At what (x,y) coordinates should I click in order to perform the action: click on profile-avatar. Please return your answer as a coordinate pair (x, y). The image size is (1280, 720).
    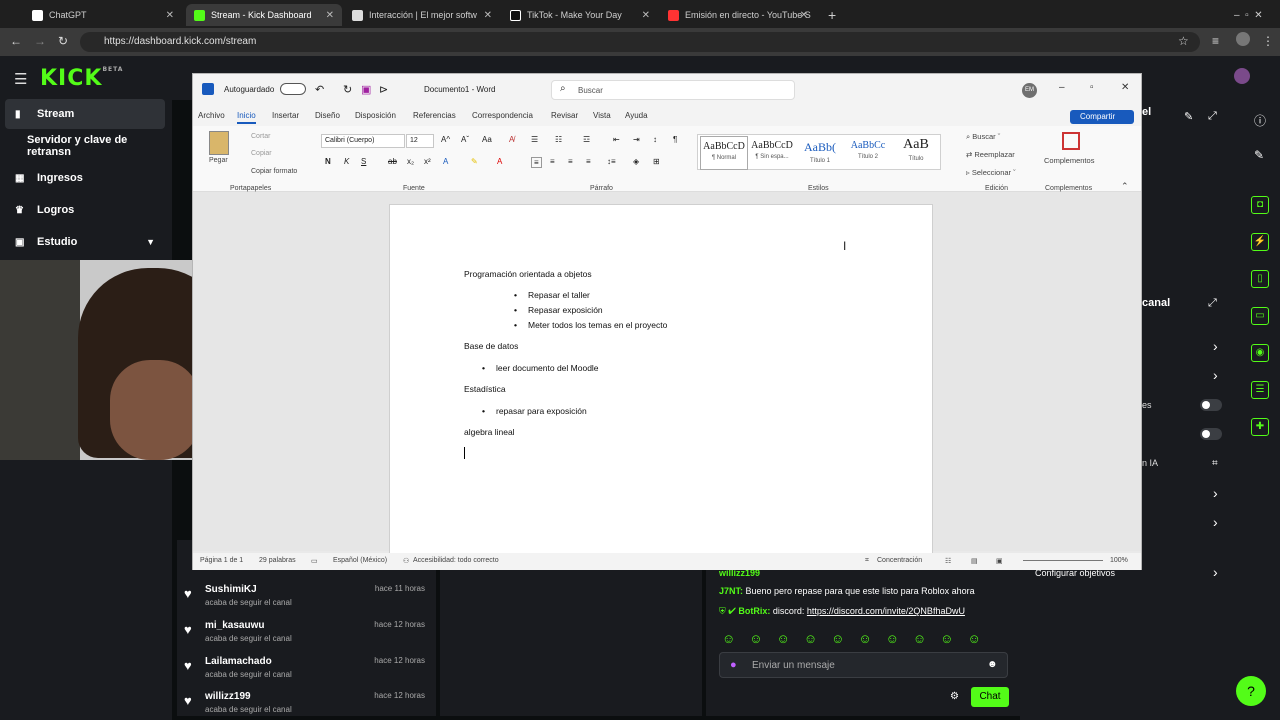
    Looking at the image, I should click on (1243, 39).